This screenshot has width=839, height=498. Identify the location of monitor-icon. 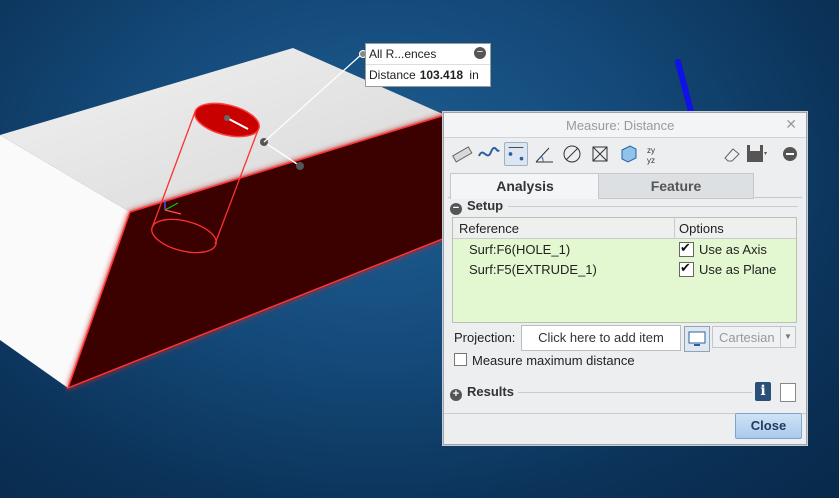
(697, 339).